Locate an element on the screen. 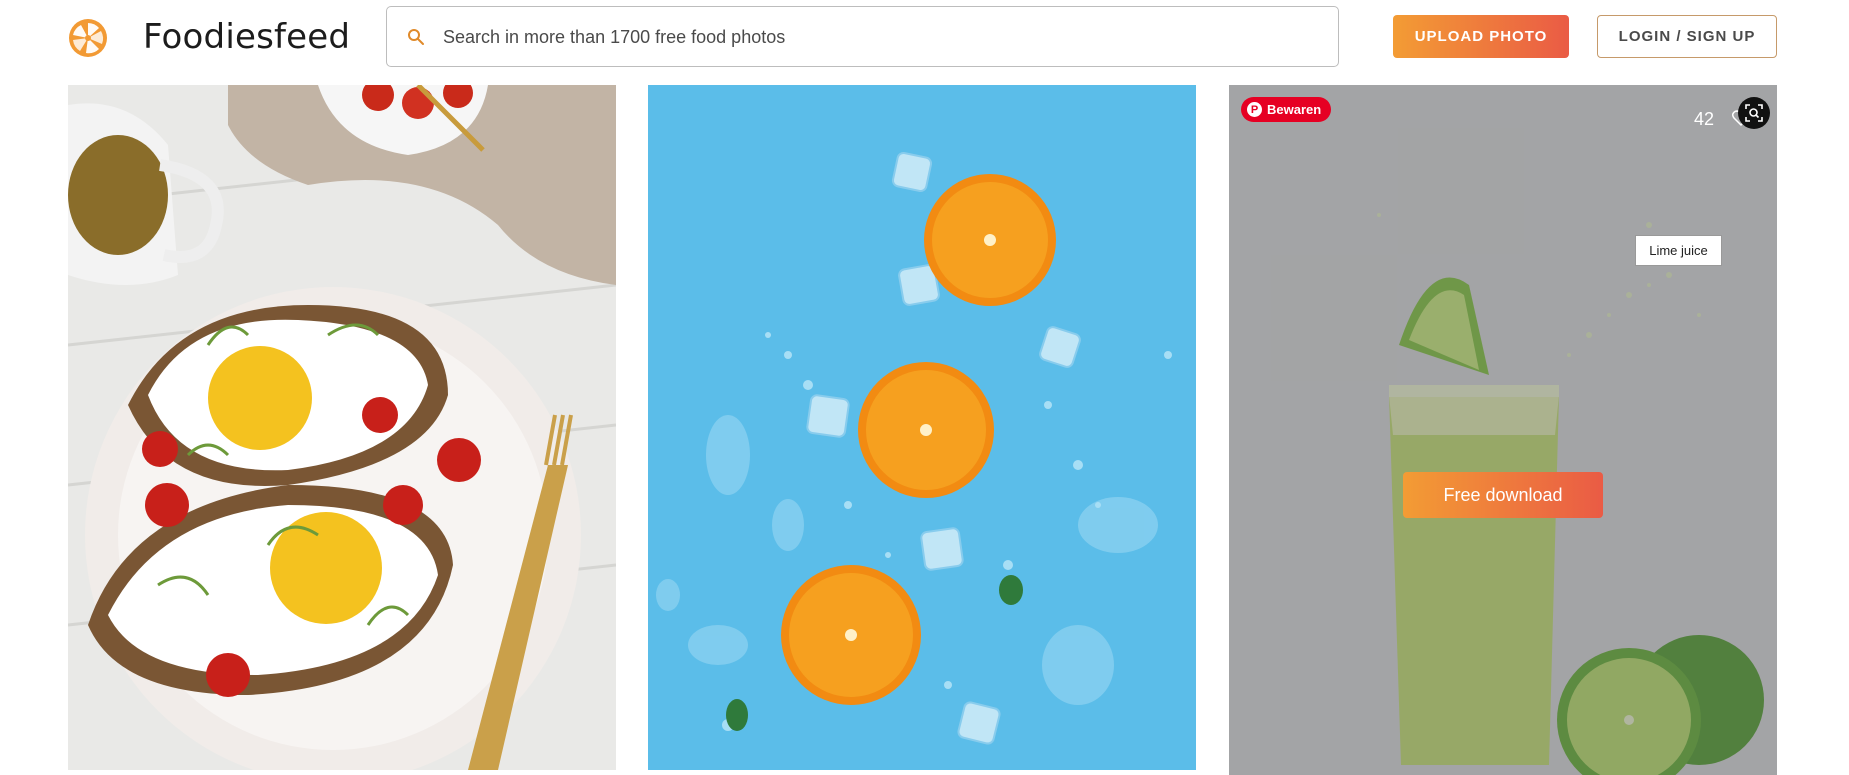 The width and height of the screenshot is (1849, 775). like-count: 42 is located at coordinates (1704, 119).